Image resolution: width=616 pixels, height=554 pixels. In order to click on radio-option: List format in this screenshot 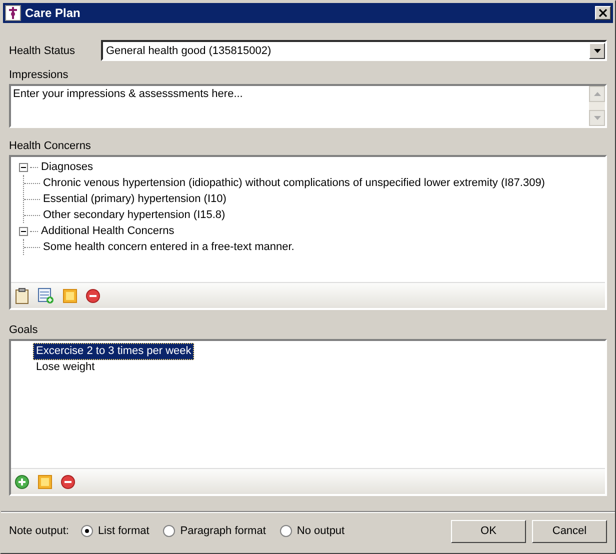, I will do `click(115, 531)`.